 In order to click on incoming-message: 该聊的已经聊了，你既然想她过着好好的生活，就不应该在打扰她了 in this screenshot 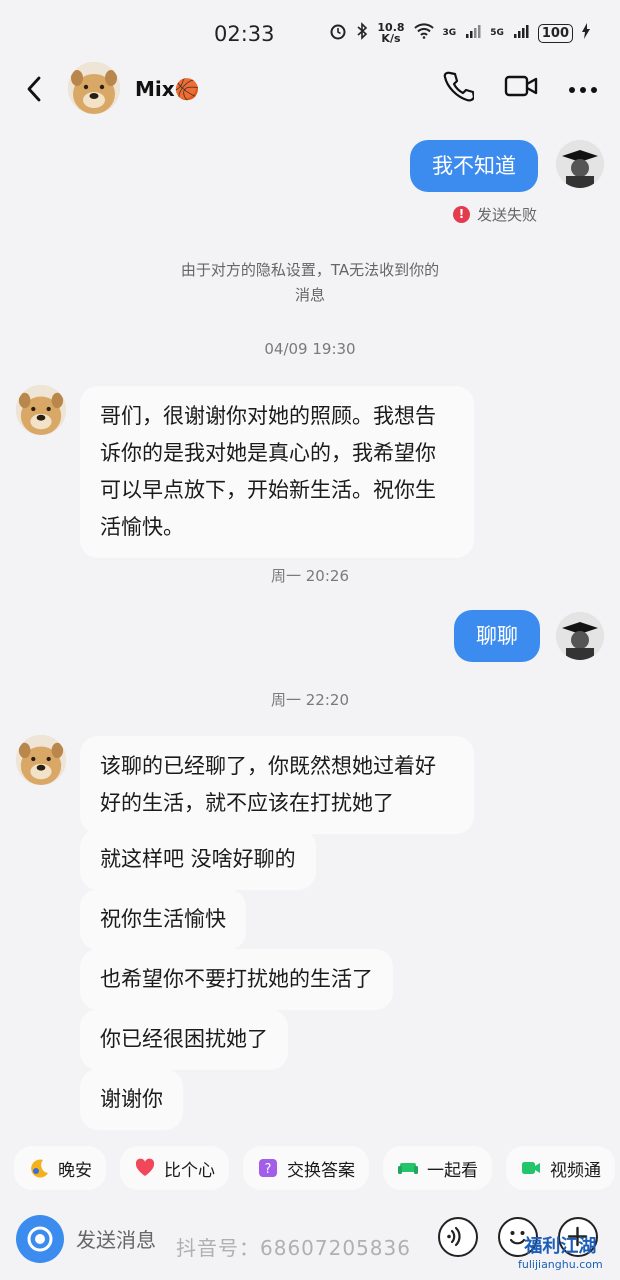, I will do `click(277, 785)`.